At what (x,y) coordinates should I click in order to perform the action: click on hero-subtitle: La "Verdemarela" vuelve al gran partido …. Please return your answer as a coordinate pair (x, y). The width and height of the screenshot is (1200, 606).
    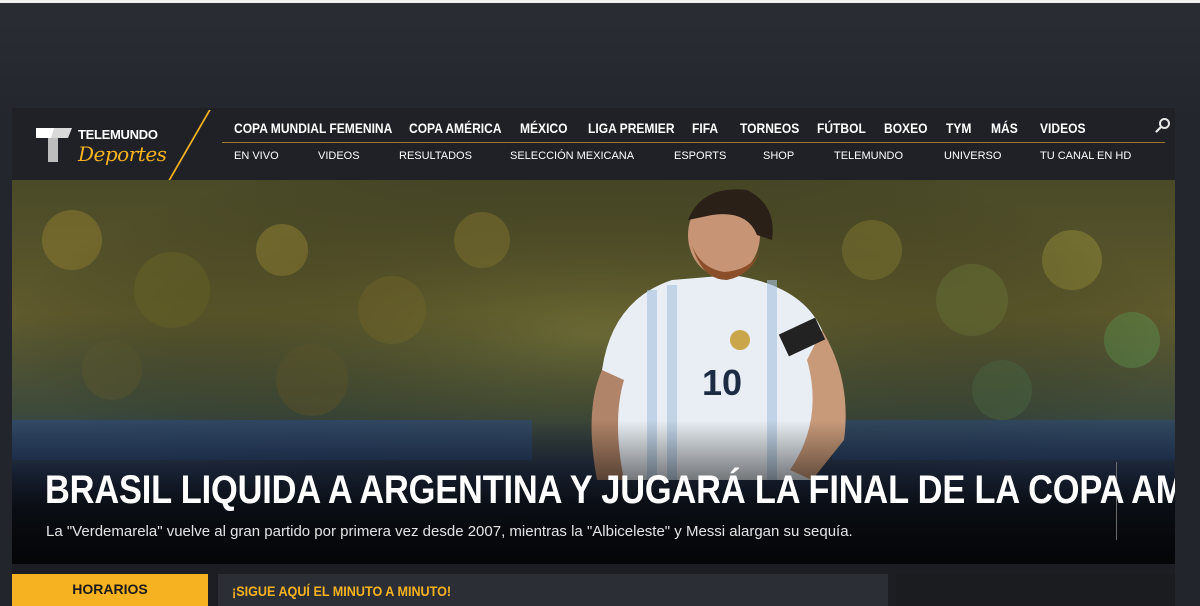
    Looking at the image, I should click on (449, 531).